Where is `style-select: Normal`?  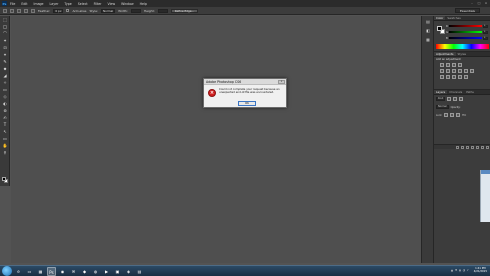 style-select: Normal is located at coordinates (108, 10).